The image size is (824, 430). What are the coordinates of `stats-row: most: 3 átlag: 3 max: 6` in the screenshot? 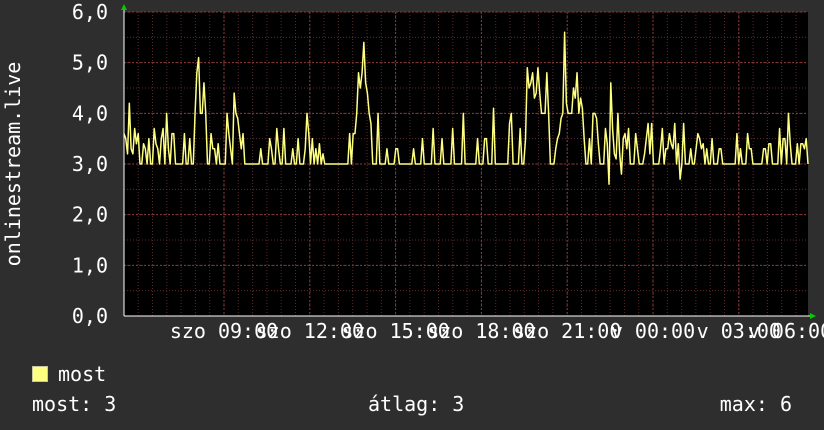 It's located at (412, 404).